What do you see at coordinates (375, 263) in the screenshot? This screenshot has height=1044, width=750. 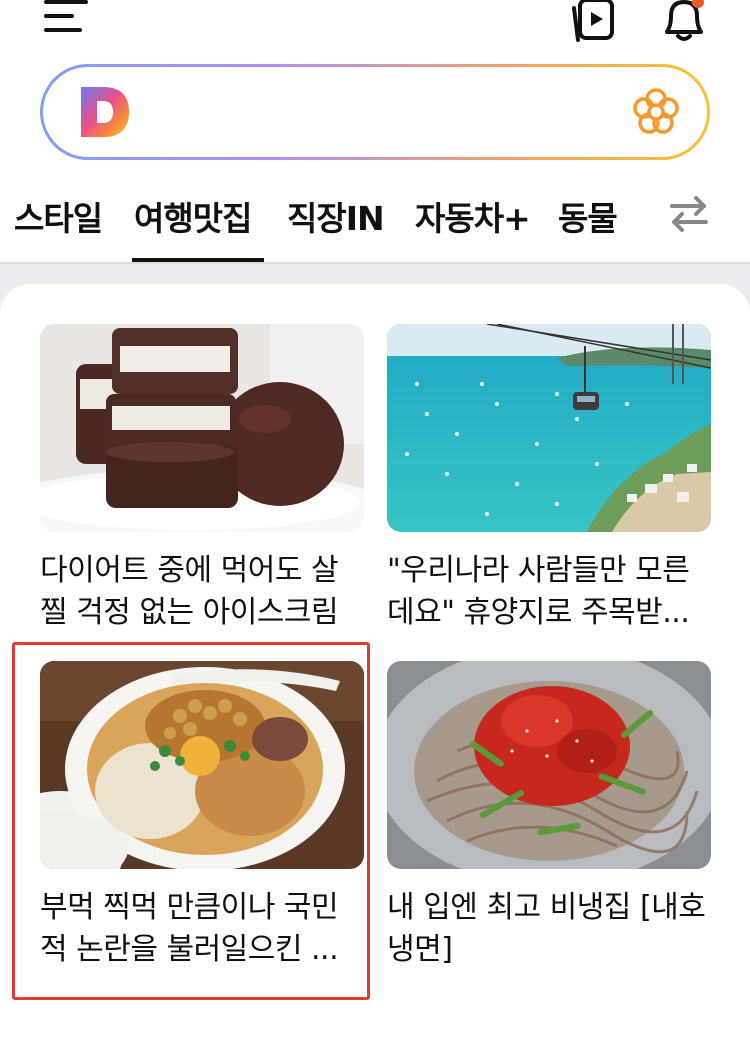 I see `header-divider` at bounding box center [375, 263].